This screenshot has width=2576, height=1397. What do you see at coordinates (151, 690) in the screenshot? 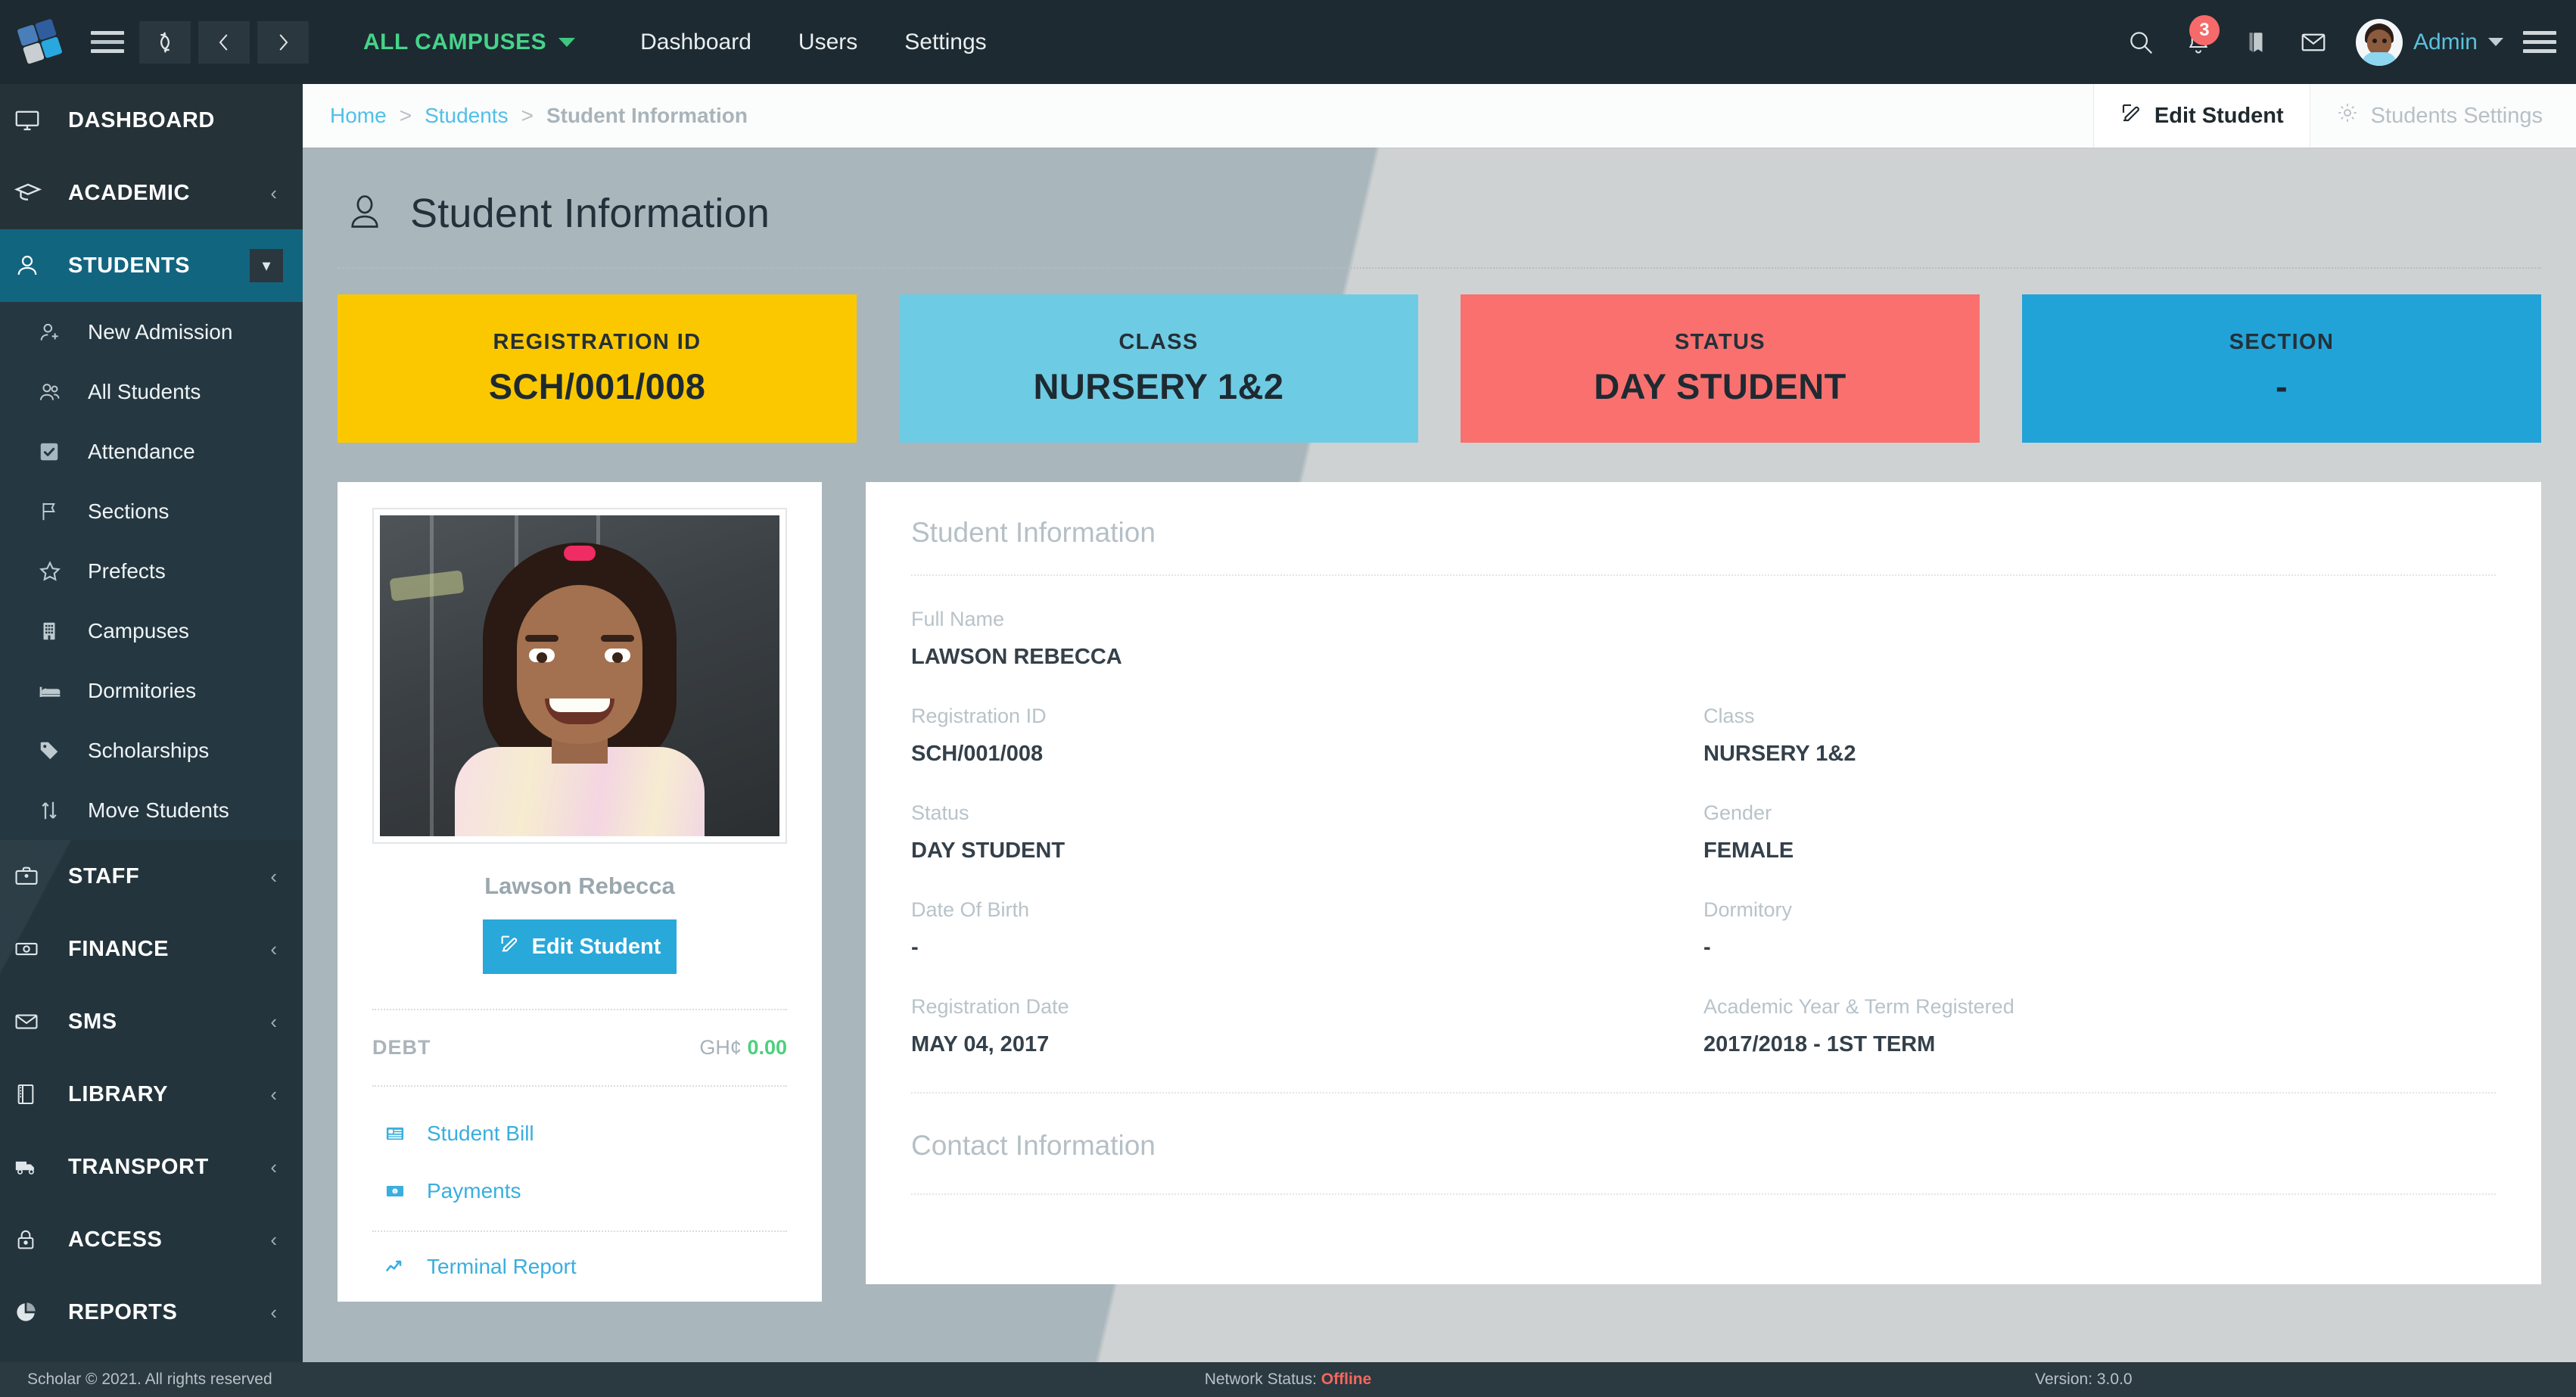
I see `sidebar-item-dormitories: Dormitories` at bounding box center [151, 690].